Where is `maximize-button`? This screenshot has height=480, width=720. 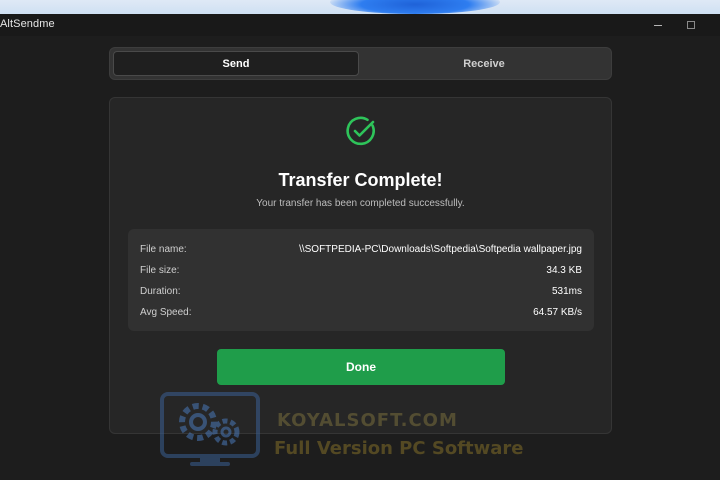
maximize-button is located at coordinates (691, 25).